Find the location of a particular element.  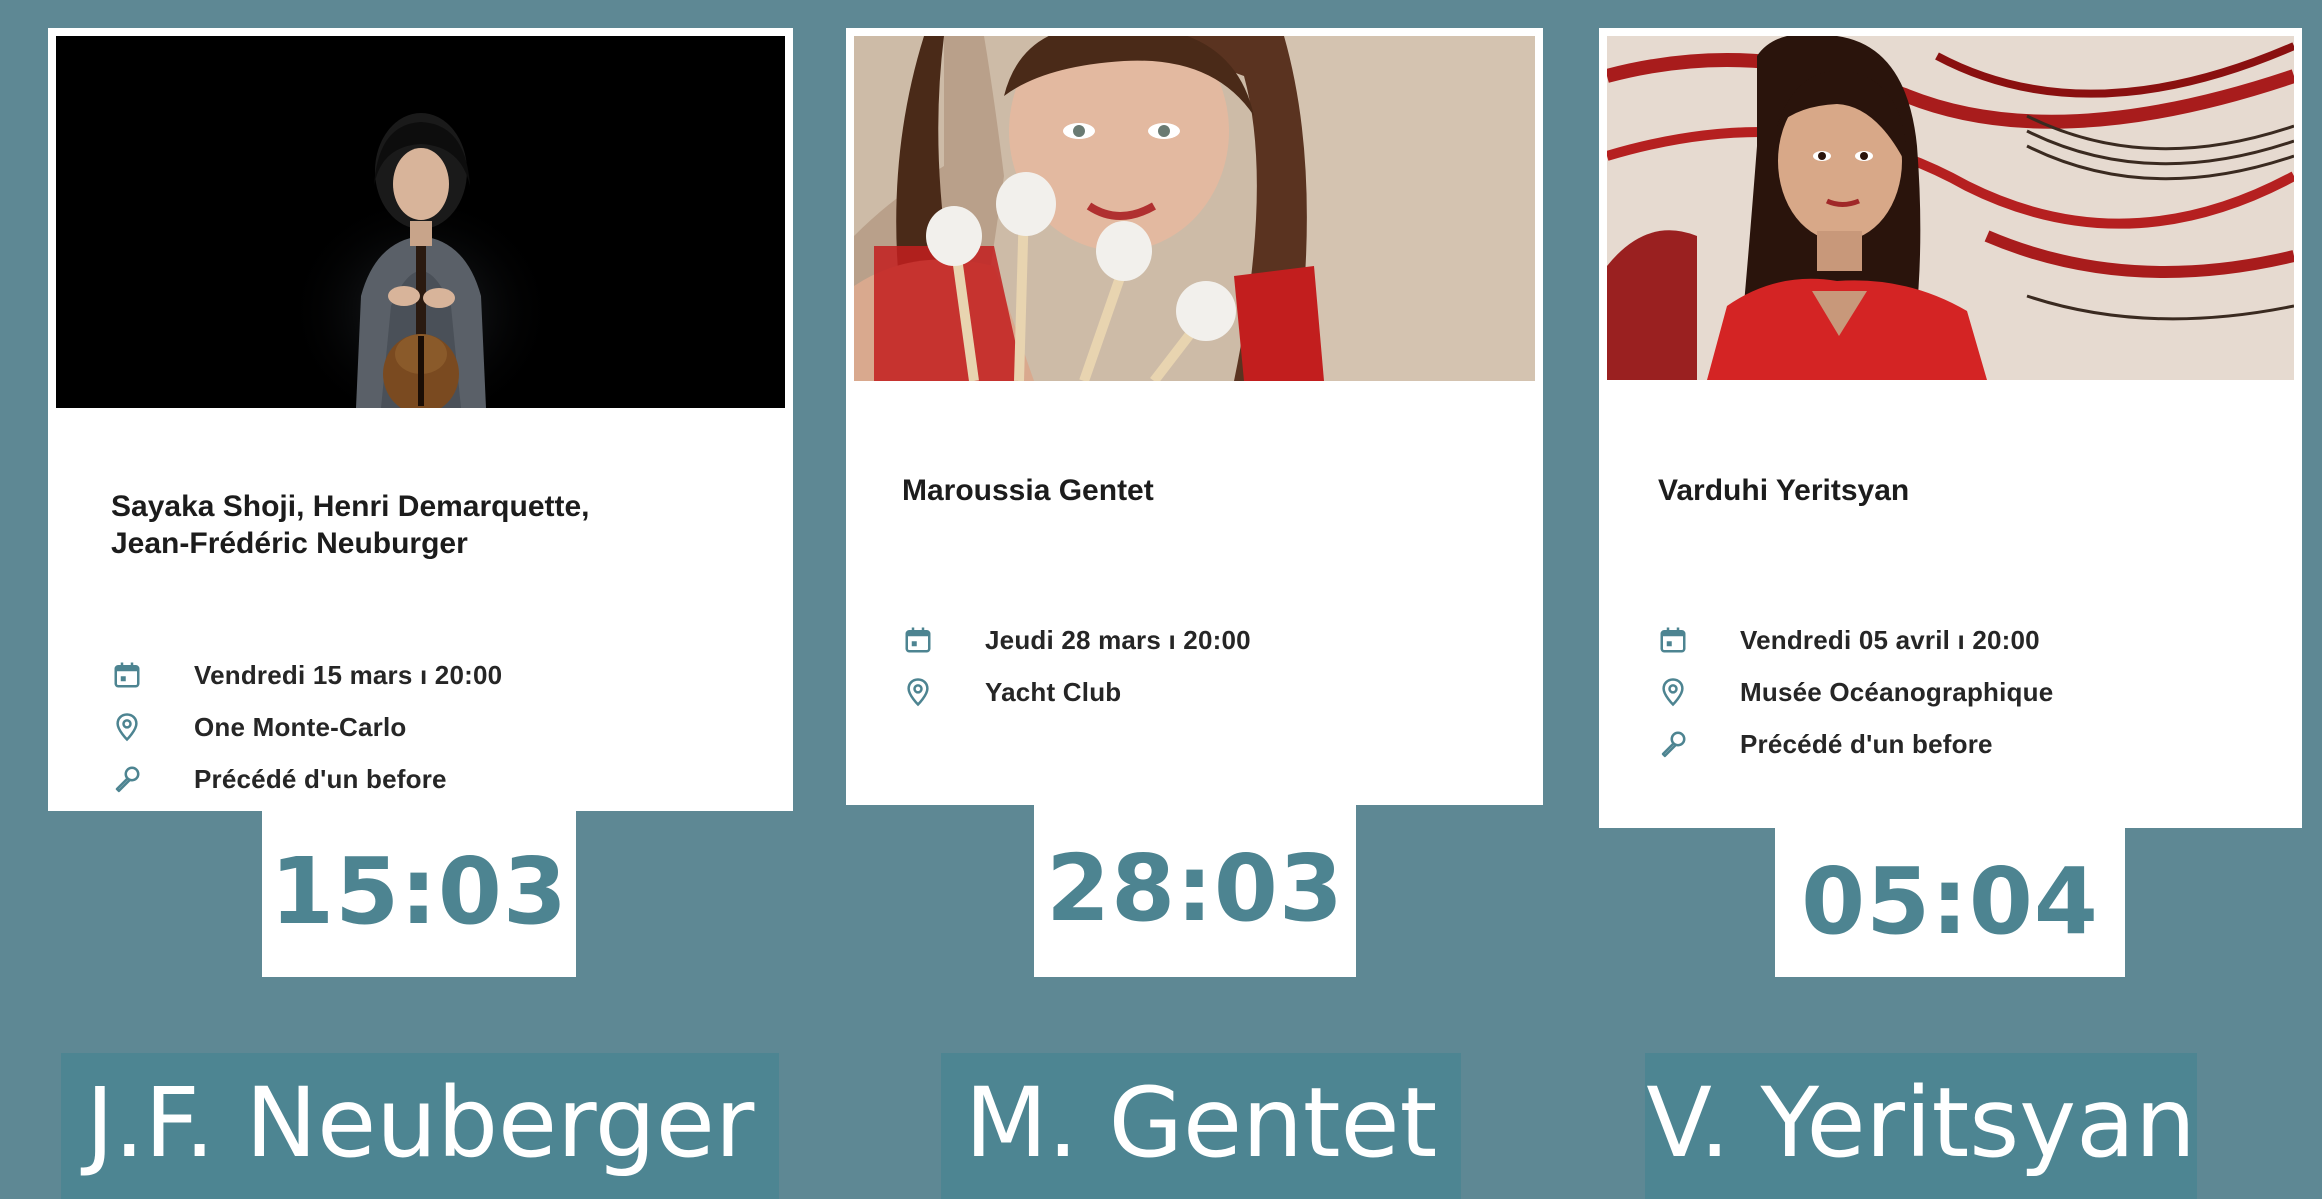

pianist-photo is located at coordinates (1950, 208).